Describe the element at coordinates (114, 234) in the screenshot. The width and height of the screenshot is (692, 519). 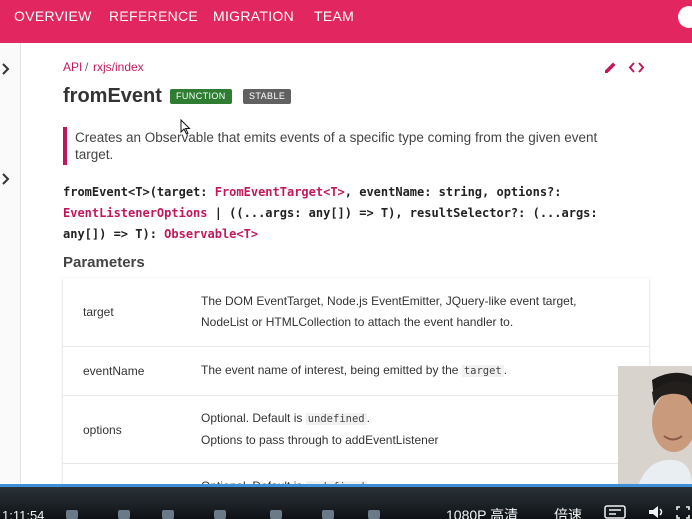
I see `signature-text: any[]) => T):` at that location.